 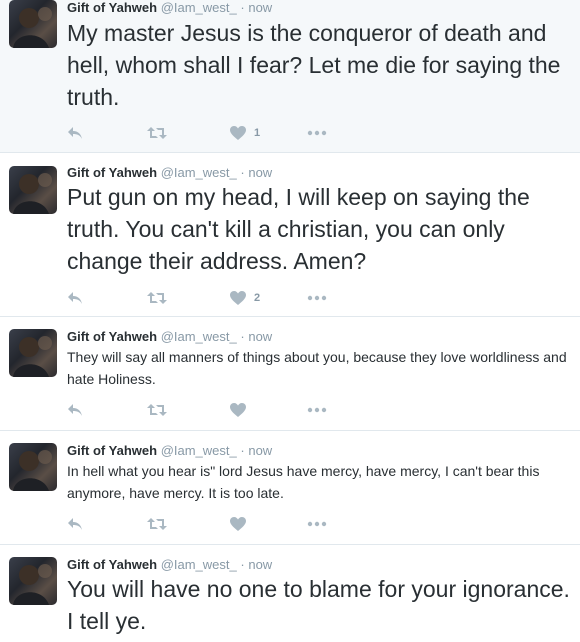 What do you see at coordinates (257, 133) in the screenshot?
I see `like-count: 1` at bounding box center [257, 133].